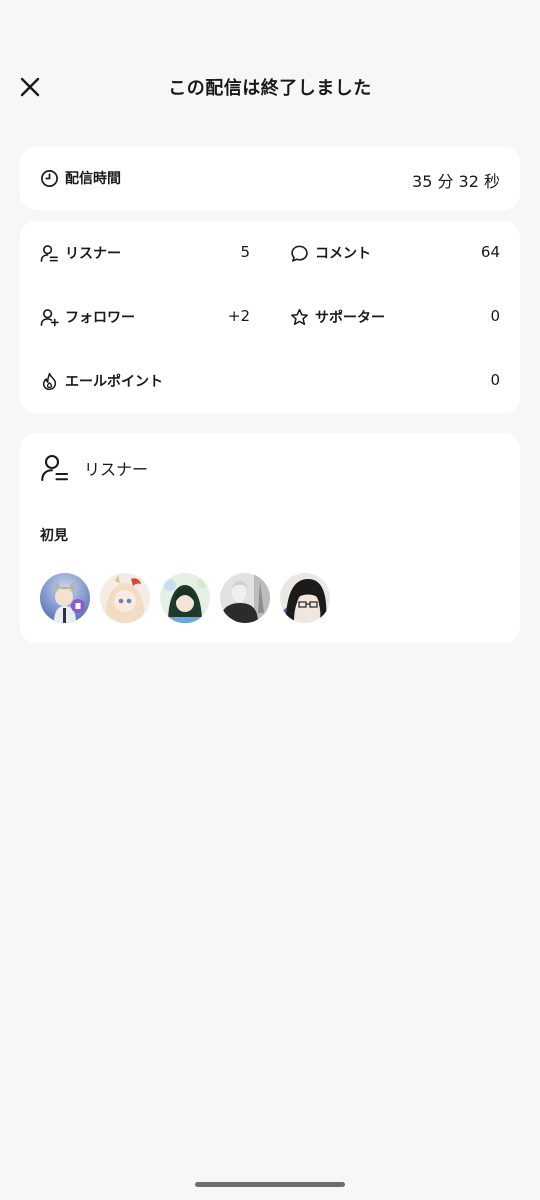 The height and width of the screenshot is (1200, 540). What do you see at coordinates (490, 252) in the screenshot?
I see `stat-comments-value: 64` at bounding box center [490, 252].